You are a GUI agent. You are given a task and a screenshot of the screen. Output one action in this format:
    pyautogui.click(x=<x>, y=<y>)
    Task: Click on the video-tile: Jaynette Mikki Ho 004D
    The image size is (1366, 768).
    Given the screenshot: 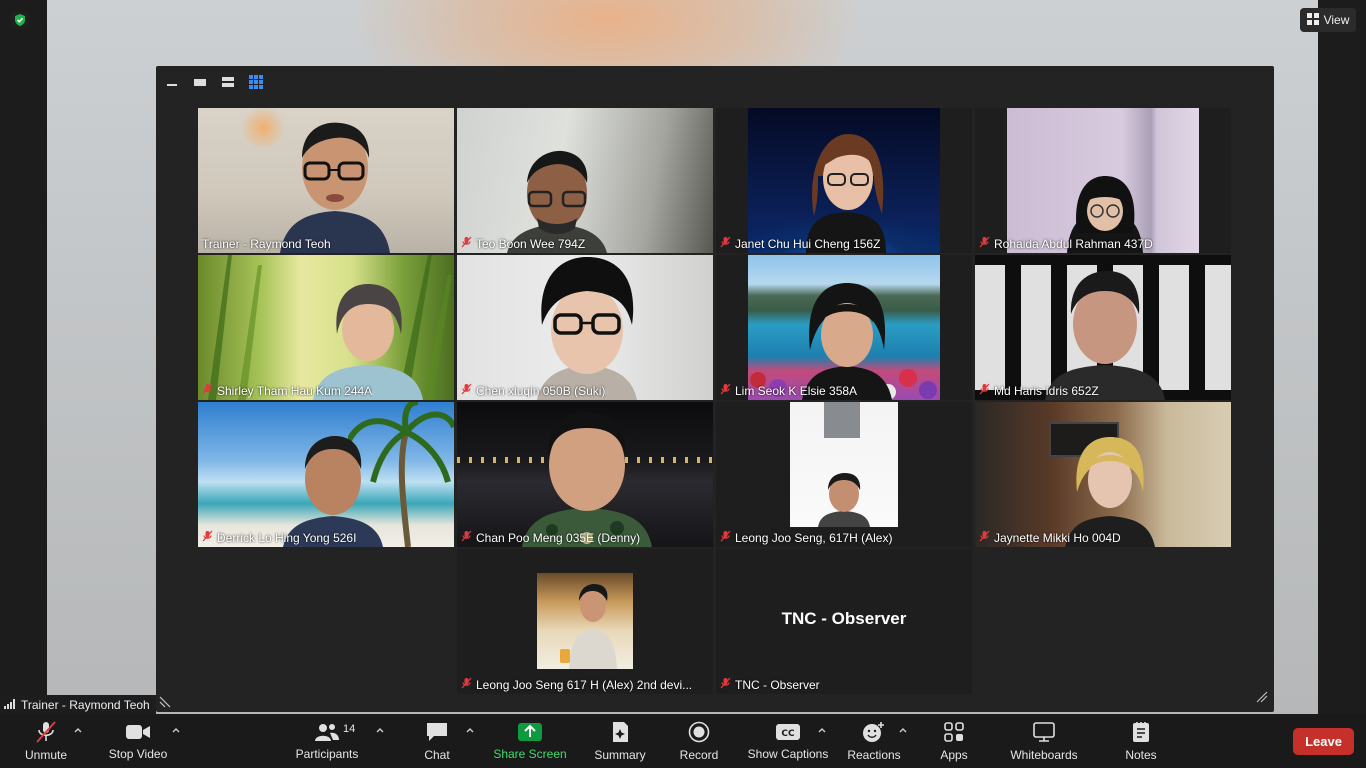 What is the action you would take?
    pyautogui.click(x=1103, y=474)
    